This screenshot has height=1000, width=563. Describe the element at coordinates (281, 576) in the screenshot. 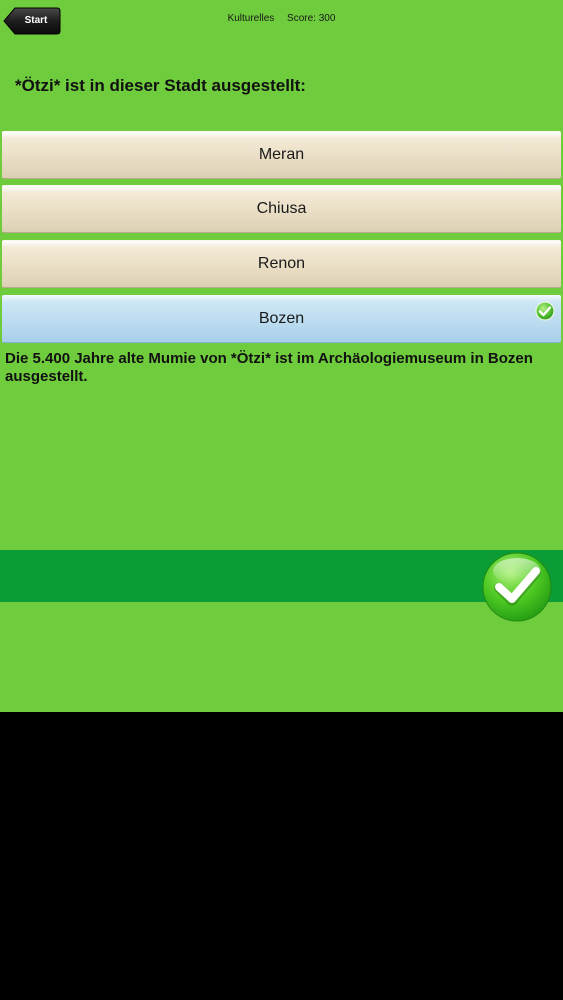

I see `confirm-bar` at that location.